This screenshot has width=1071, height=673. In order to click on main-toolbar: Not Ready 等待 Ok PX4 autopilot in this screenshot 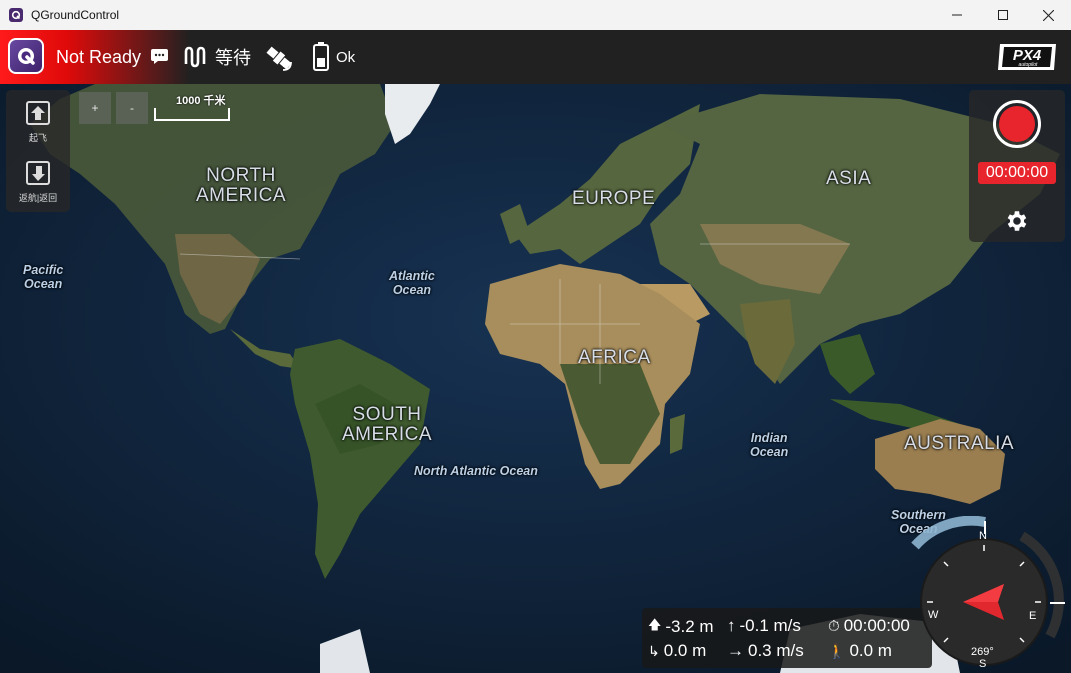, I will do `click(535, 57)`.